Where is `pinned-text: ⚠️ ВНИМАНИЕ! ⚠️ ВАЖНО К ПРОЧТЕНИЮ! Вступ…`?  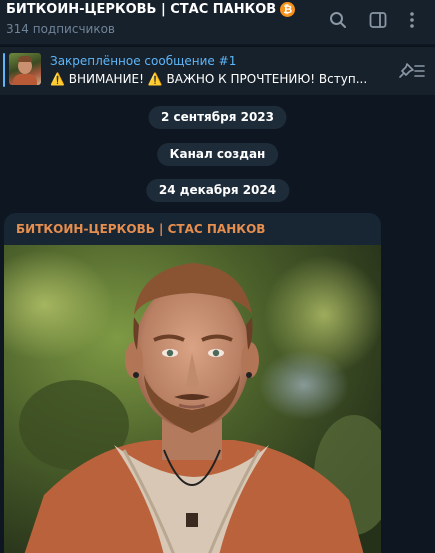 pinned-text: ⚠️ ВНИМАНИЕ! ⚠️ ВАЖНО К ПРОЧТЕНИЮ! Вступ… is located at coordinates (209, 79).